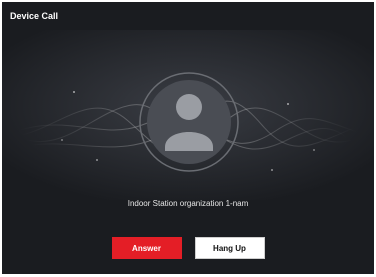 The height and width of the screenshot is (277, 376). Describe the element at coordinates (189, 122) in the screenshot. I see `avatar` at that location.